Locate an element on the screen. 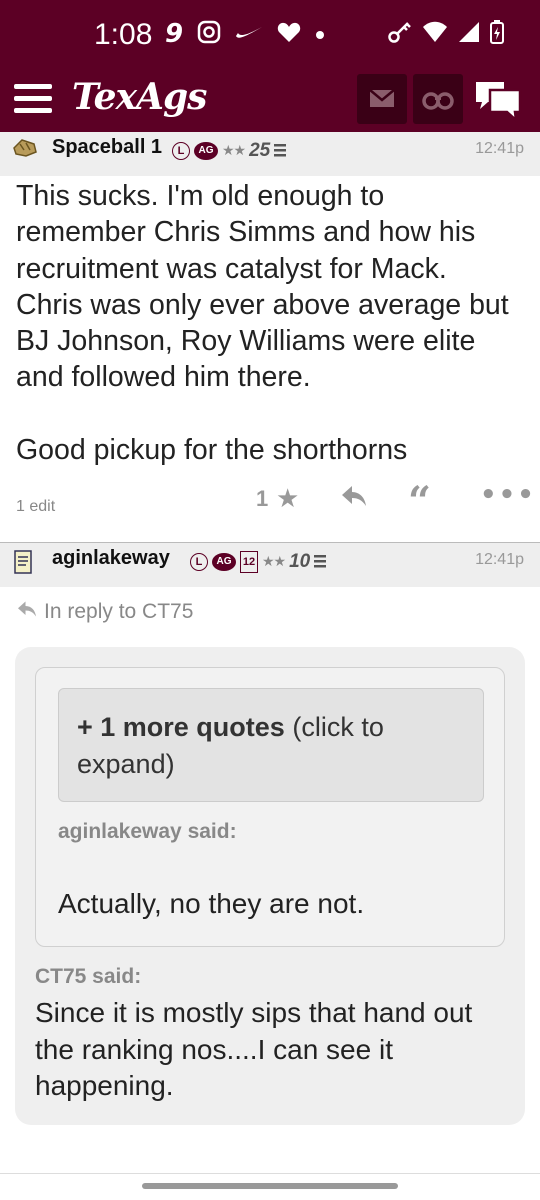  post-author: aginlakeway is located at coordinates (111, 558).